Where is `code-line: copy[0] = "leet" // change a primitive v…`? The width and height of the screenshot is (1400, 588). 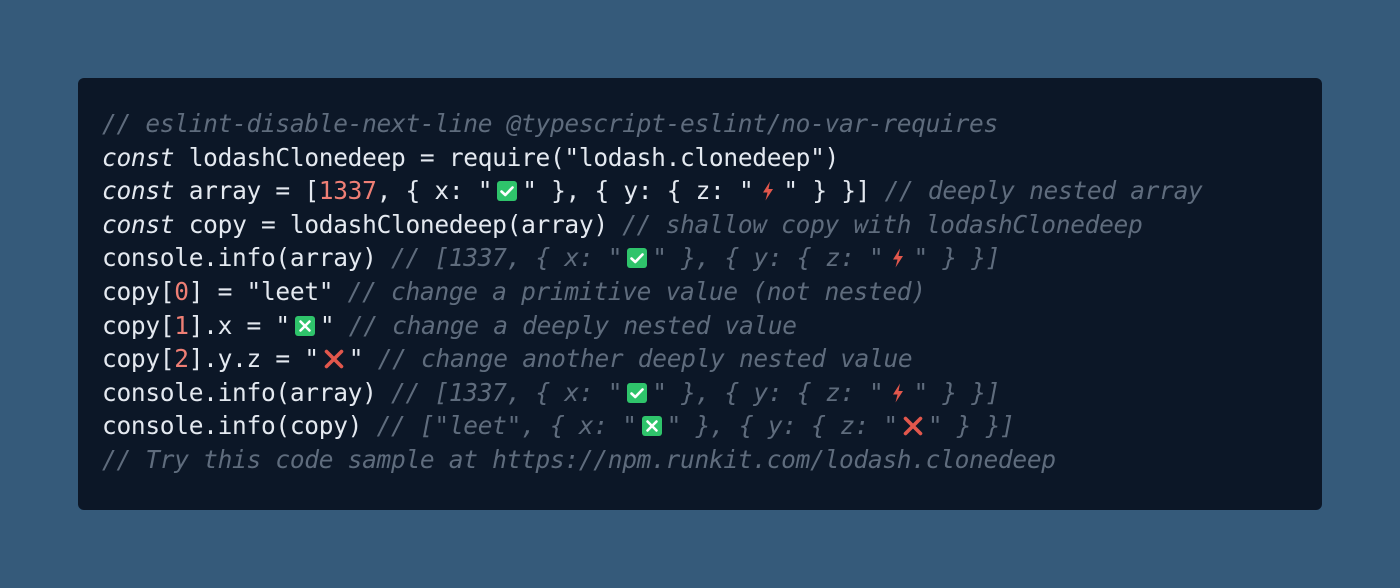 code-line: copy[0] = "leet" // change a primitive v… is located at coordinates (712, 292).